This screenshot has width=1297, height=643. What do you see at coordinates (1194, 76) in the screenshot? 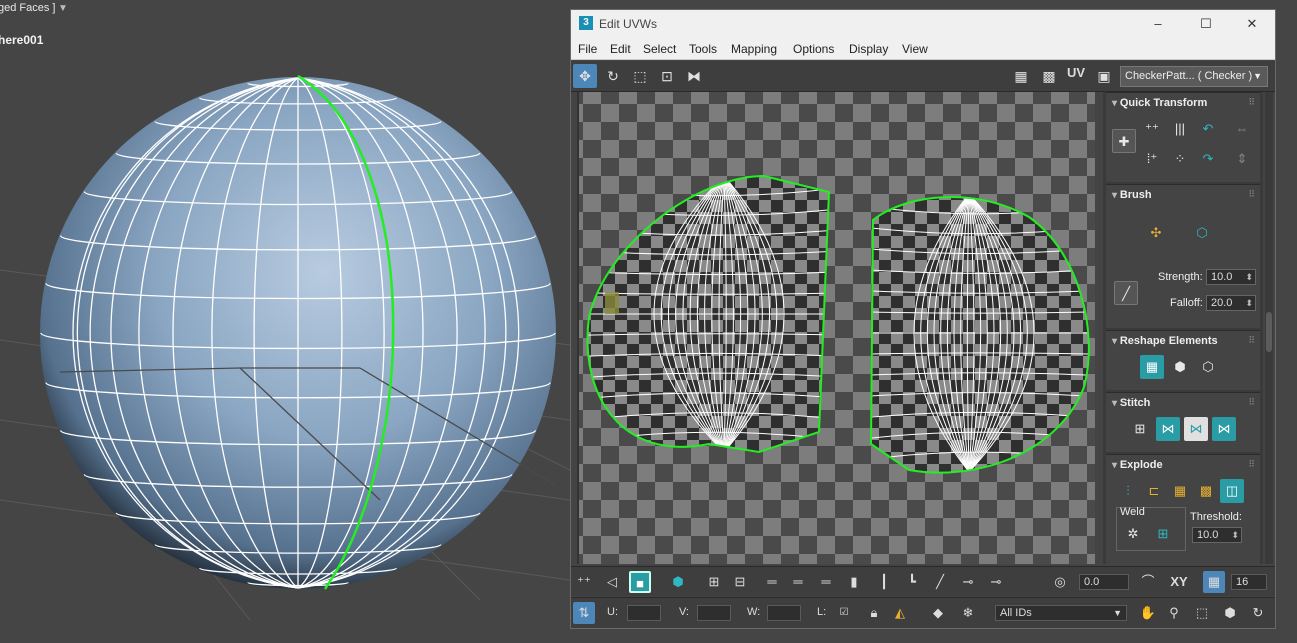
I see `texture-dropdown: CheckerPatt... ( Checker ) ▼` at bounding box center [1194, 76].